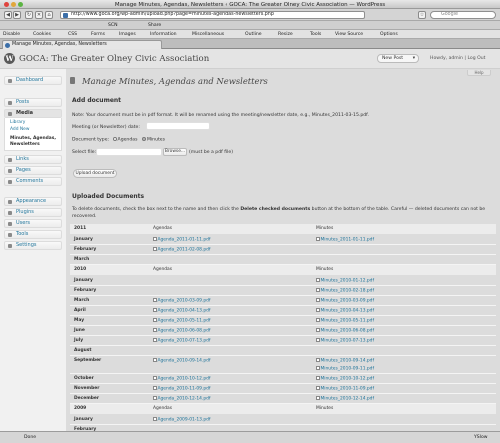  Describe the element at coordinates (253, 34) in the screenshot. I see `dev-outline: Outline` at that location.